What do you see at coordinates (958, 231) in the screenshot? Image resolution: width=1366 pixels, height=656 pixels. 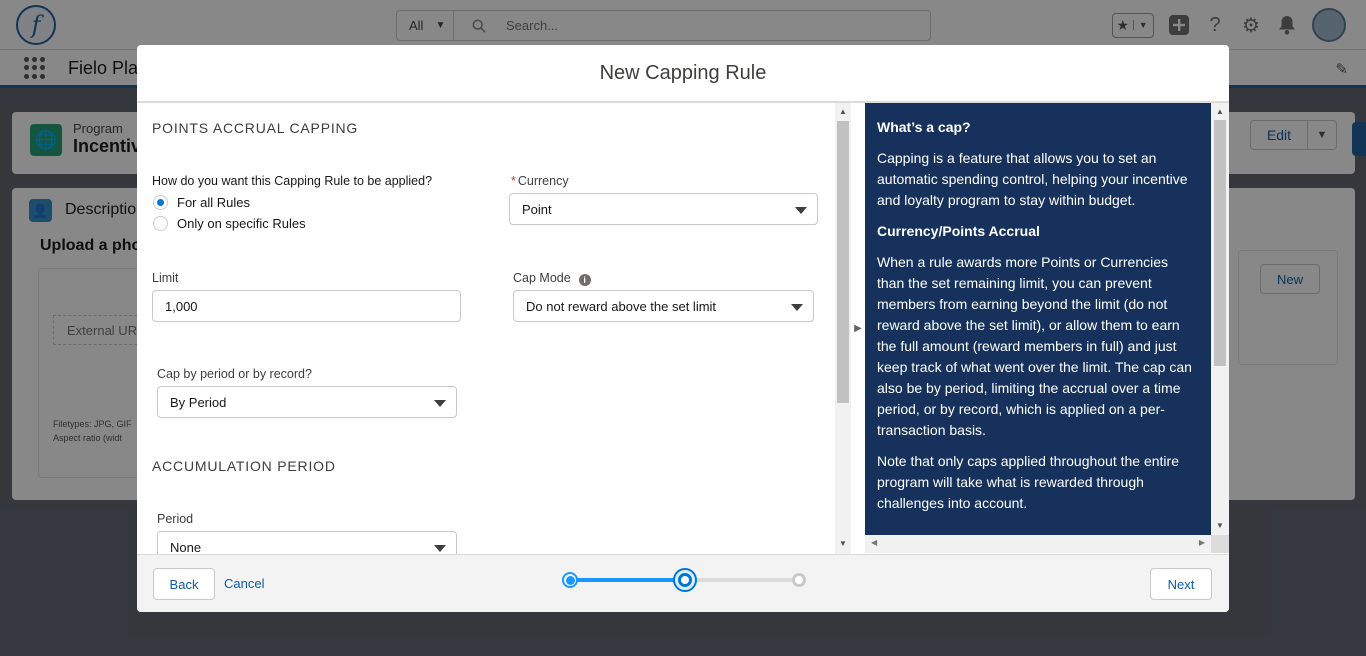 I see `help-heading-currency: Currency/Points Accrual` at bounding box center [958, 231].